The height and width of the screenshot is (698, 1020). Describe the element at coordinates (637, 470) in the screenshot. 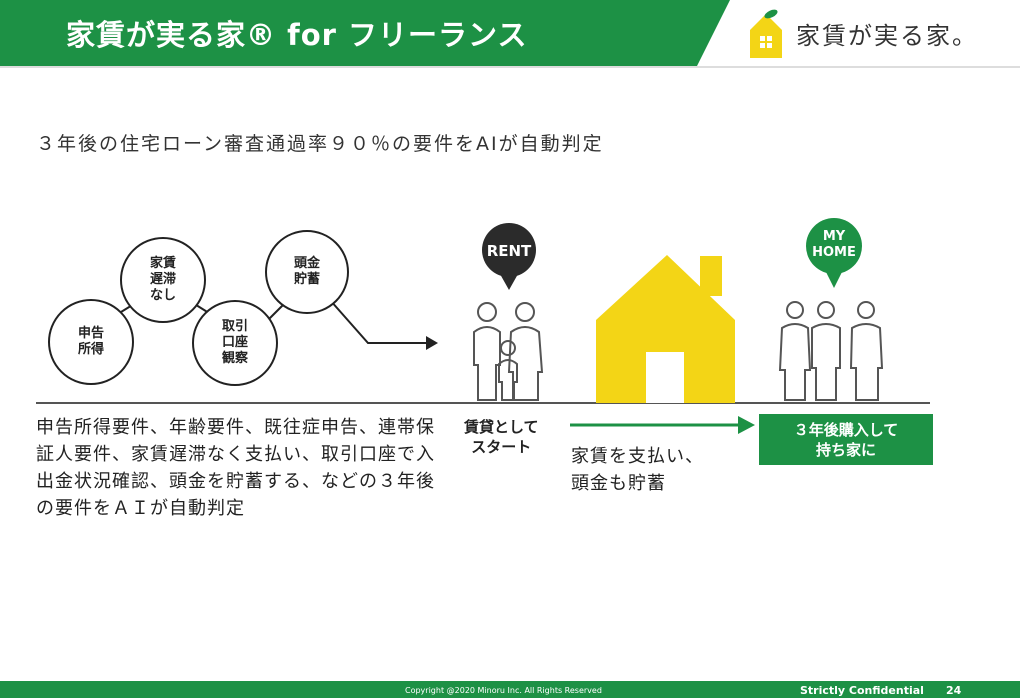

I see `payment-label: 家賃を支払い、 頭金も貯蓄` at that location.